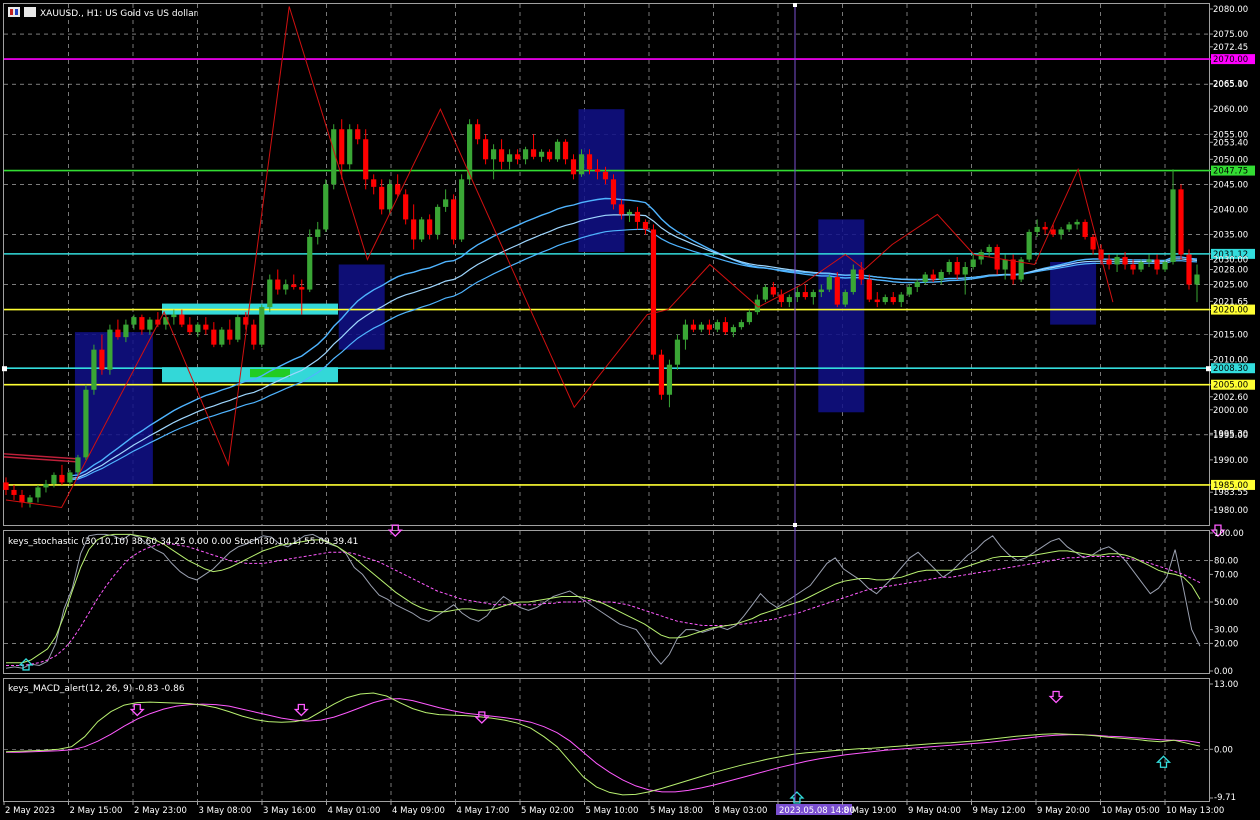 This screenshot has width=1260, height=820. I want to click on time-tick-label: 2 May 23:00, so click(160, 811).